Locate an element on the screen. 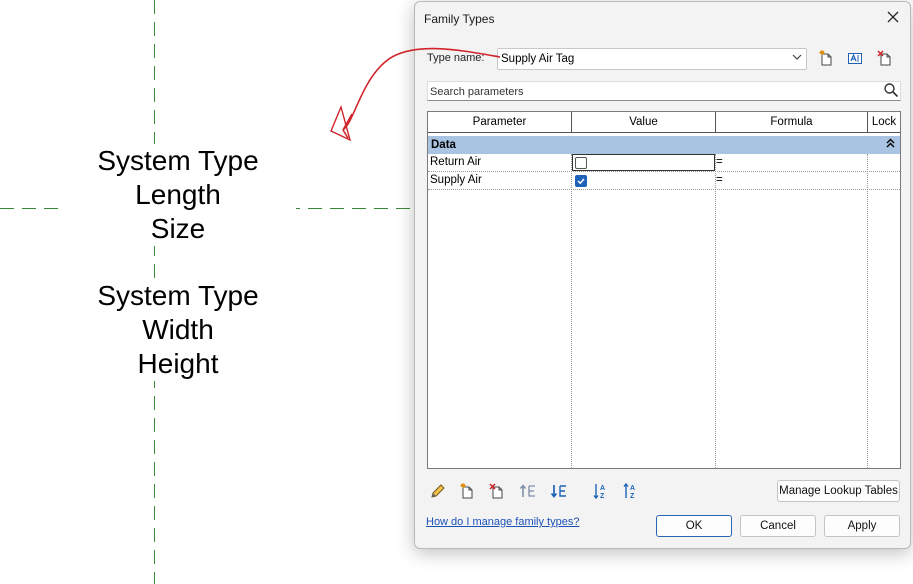 The height and width of the screenshot is (584, 913). sort-descending-icon: A Z is located at coordinates (629, 491).